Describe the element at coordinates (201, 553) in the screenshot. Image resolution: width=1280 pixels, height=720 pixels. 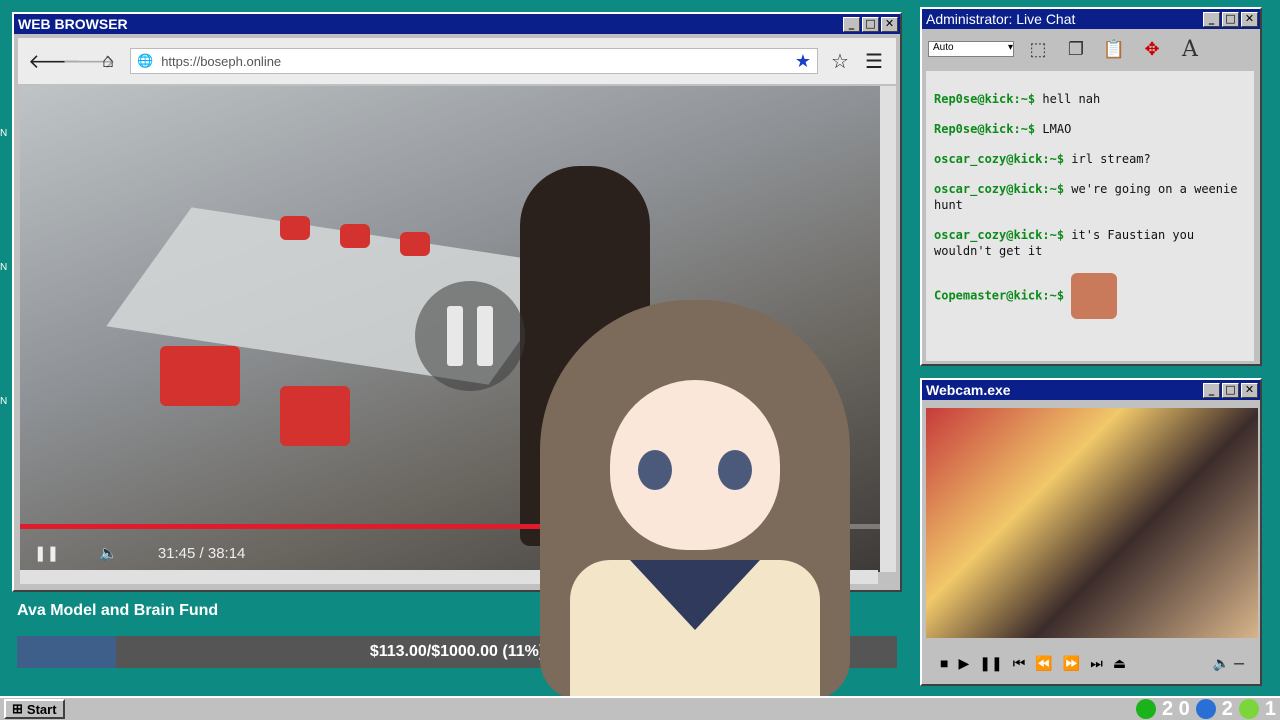
I see `video-time: 31:45 / 38:14` at that location.